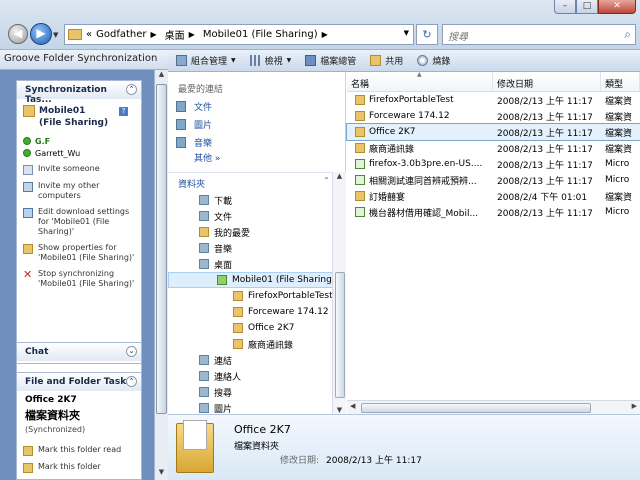 Image resolution: width=640 pixels, height=480 pixels. Describe the element at coordinates (256, 140) in the screenshot. I see `favorite-link-music: 音樂` at that location.